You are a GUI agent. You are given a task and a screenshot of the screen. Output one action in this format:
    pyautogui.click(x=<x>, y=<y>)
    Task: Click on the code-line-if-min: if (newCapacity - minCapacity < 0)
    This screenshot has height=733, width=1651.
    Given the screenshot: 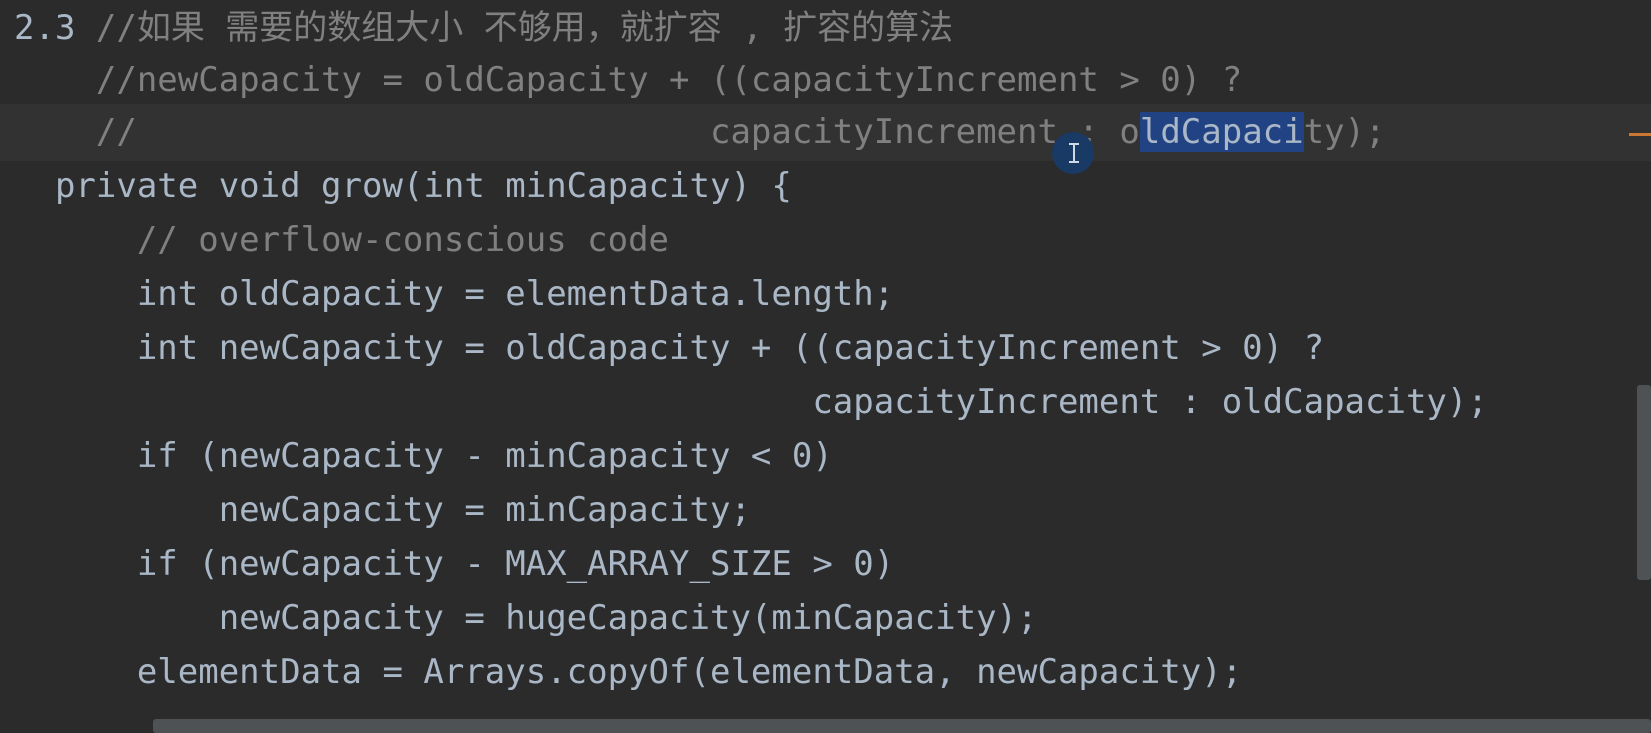 What is the action you would take?
    pyautogui.click(x=832, y=456)
    